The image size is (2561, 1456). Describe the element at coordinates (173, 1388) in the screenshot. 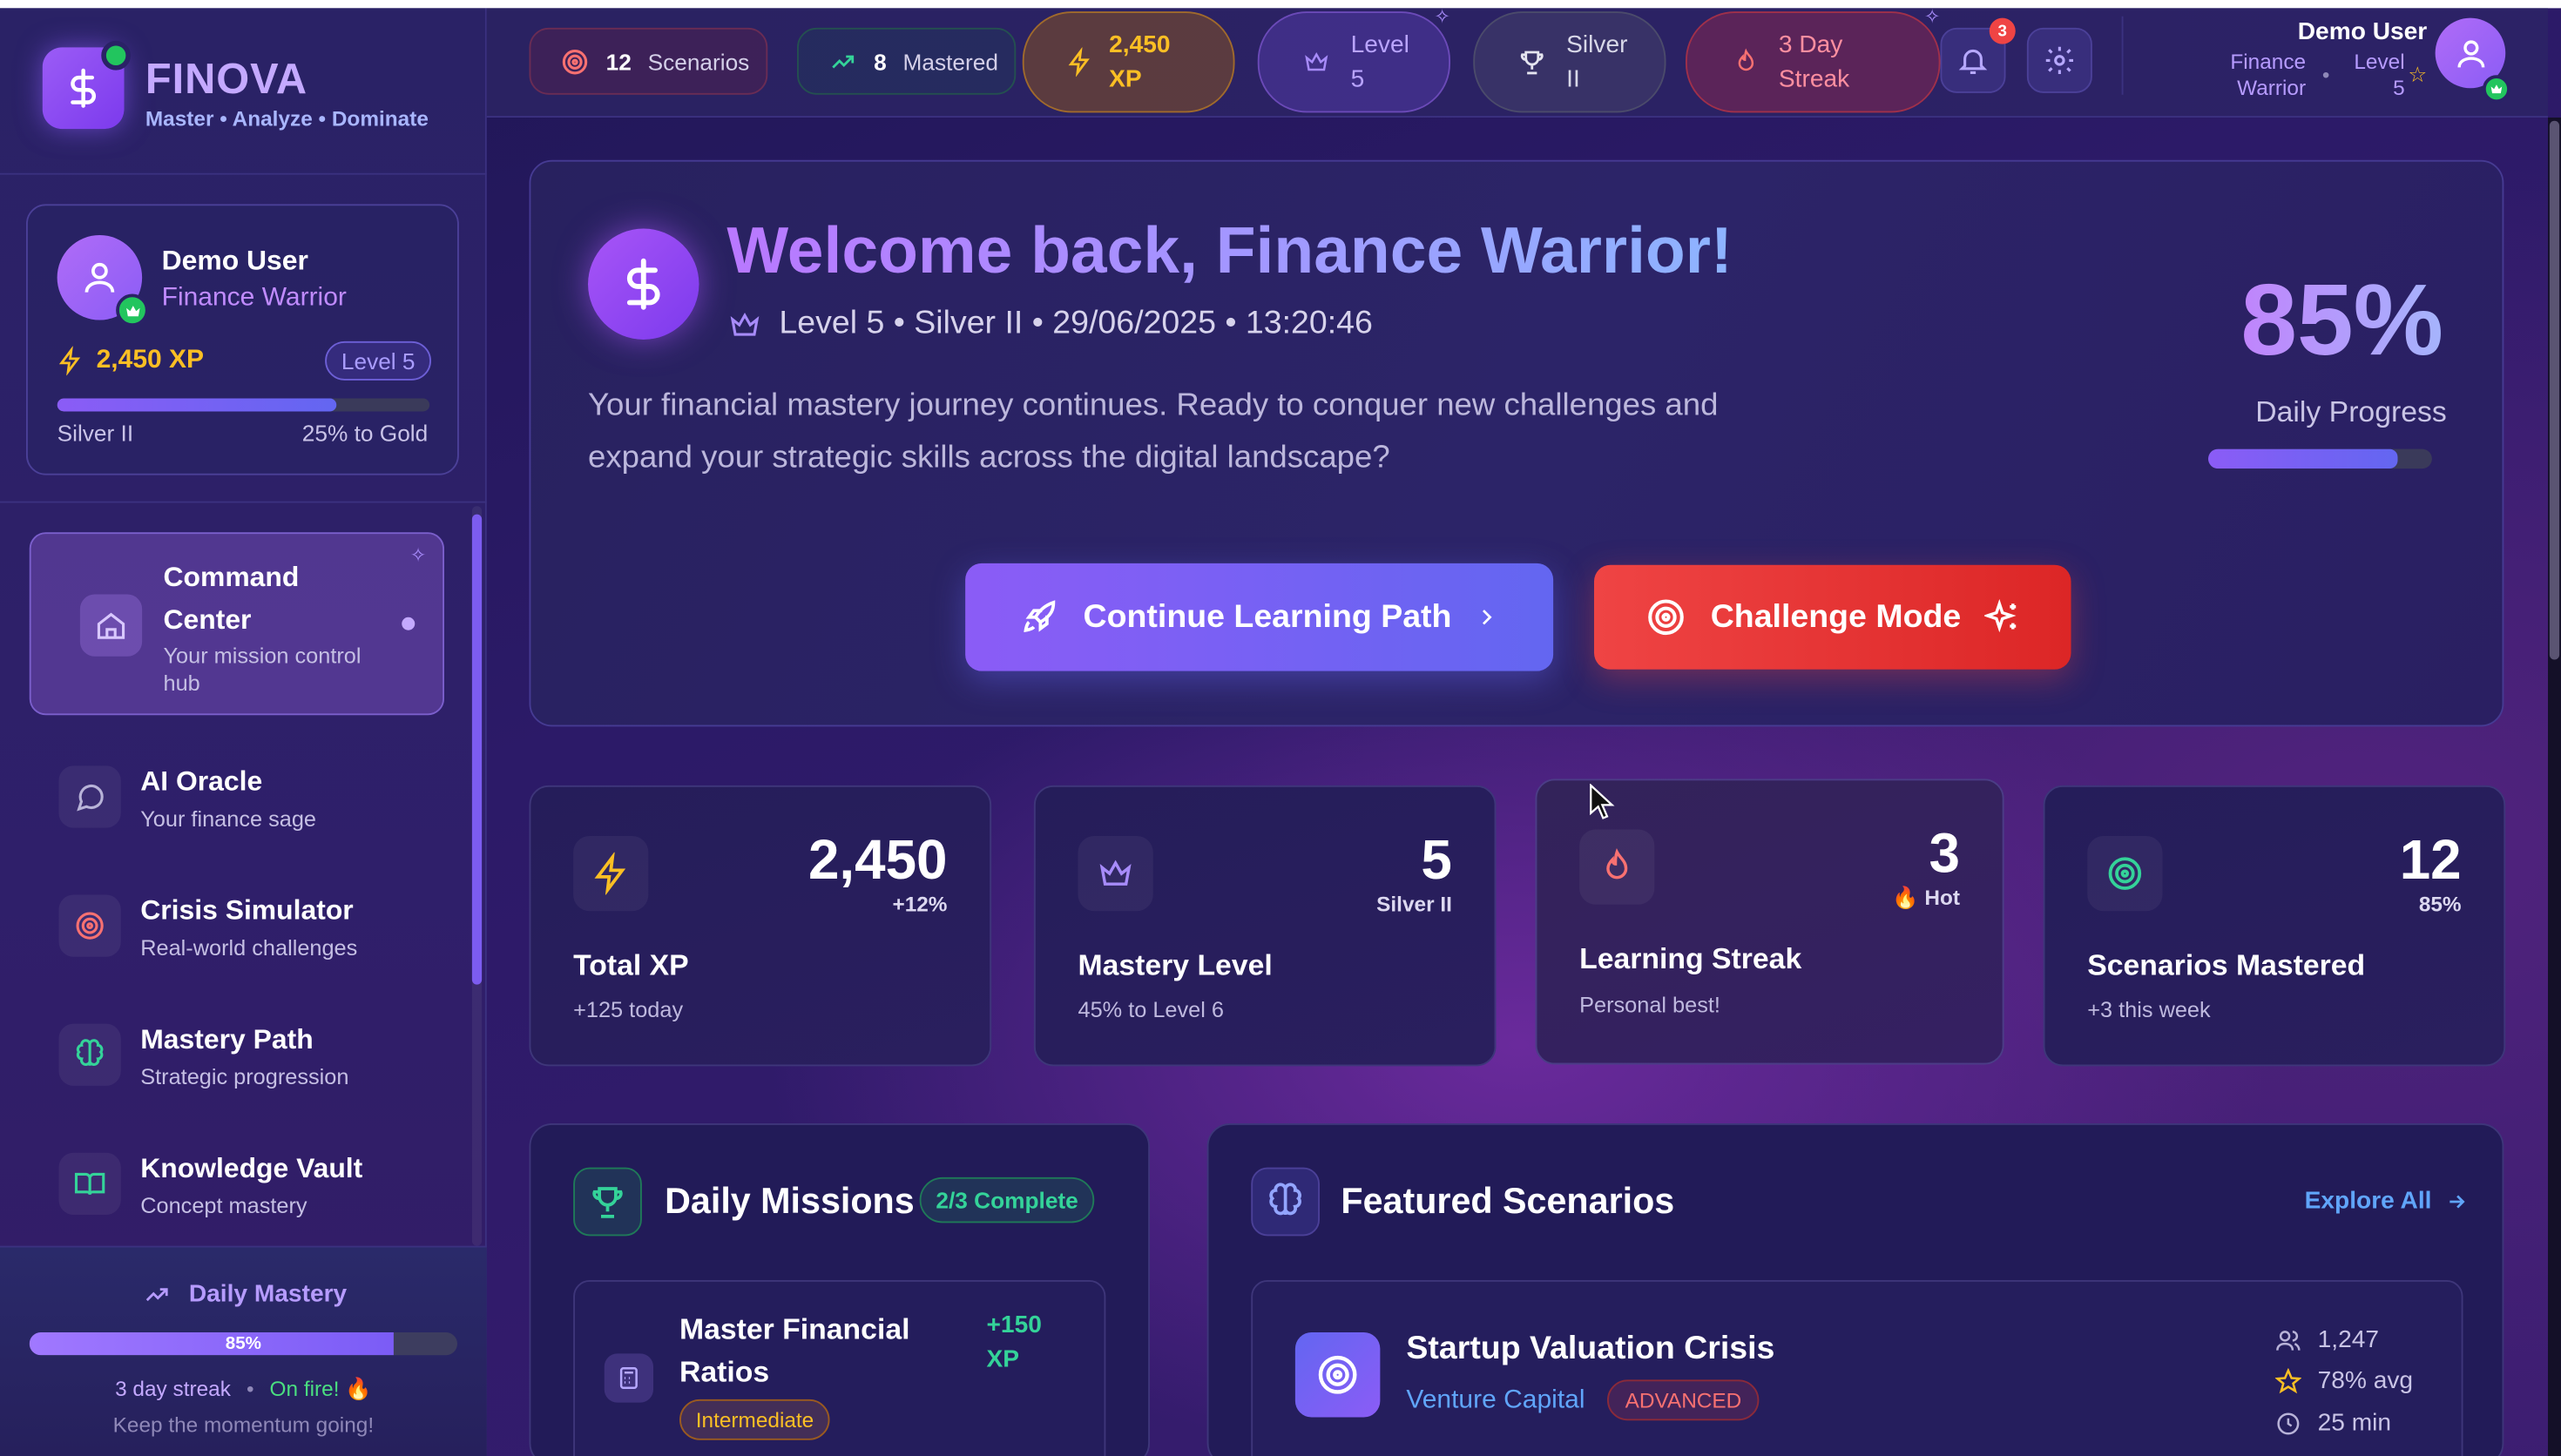

I see `streak-text: 3 day streak` at that location.